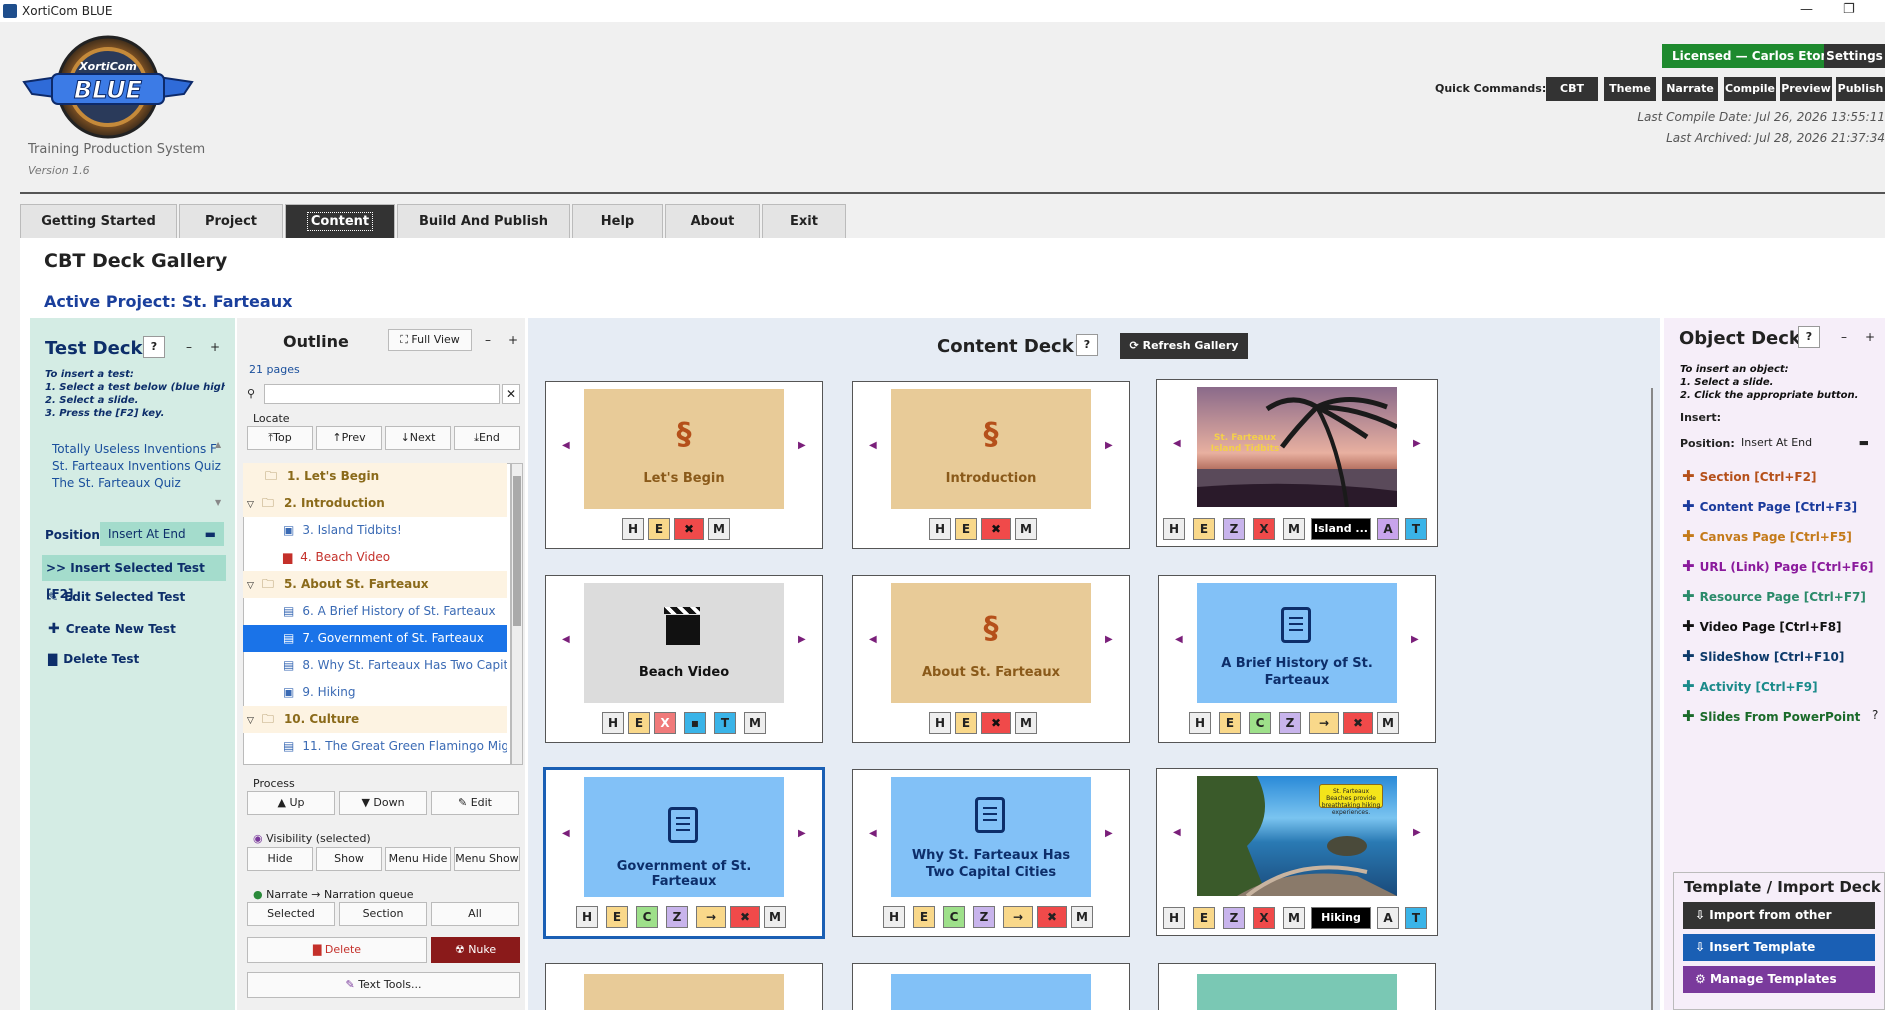  Describe the element at coordinates (349, 859) in the screenshot. I see `show-button: Show` at that location.